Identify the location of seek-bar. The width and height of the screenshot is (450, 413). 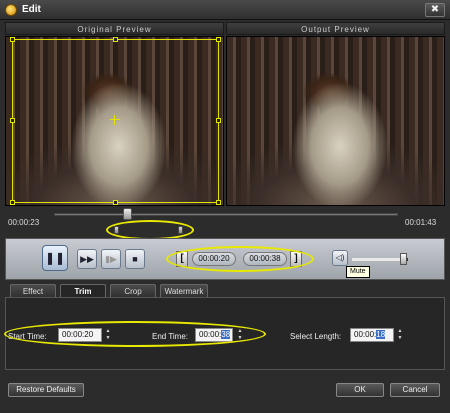
(226, 214).